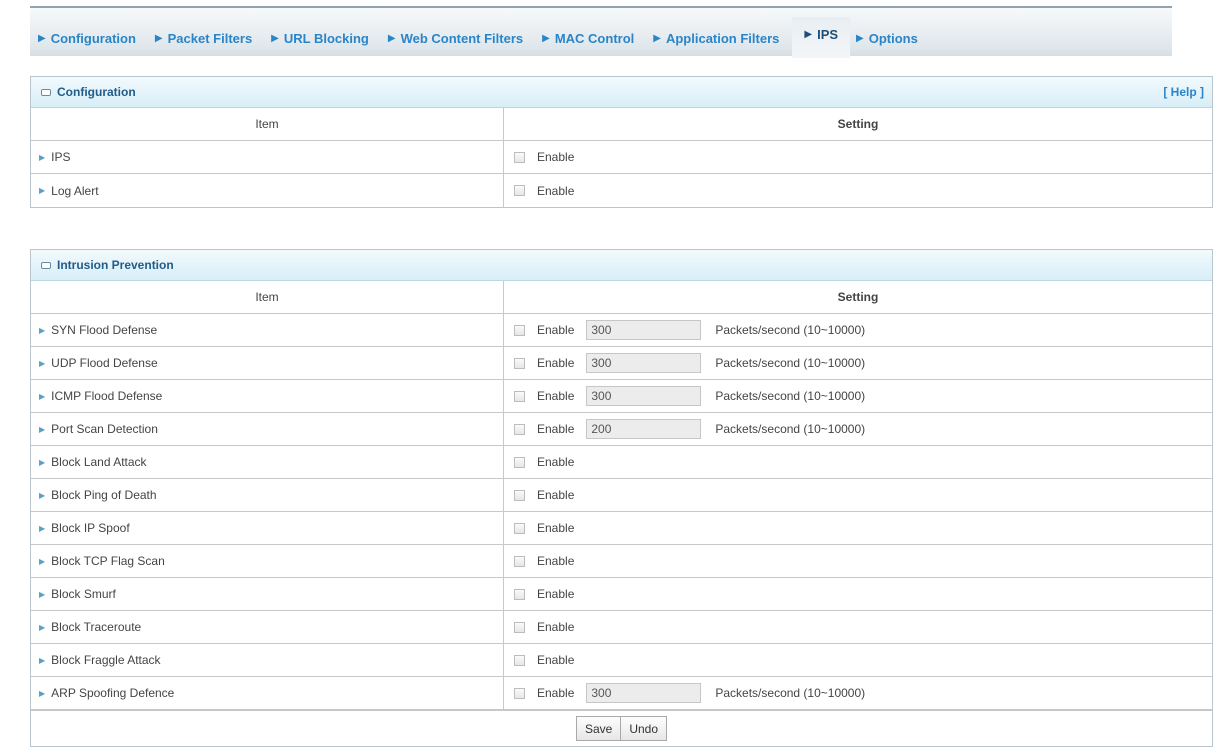  Describe the element at coordinates (267, 495) in the screenshot. I see `row-item: ▶ Block Ping of Death` at that location.